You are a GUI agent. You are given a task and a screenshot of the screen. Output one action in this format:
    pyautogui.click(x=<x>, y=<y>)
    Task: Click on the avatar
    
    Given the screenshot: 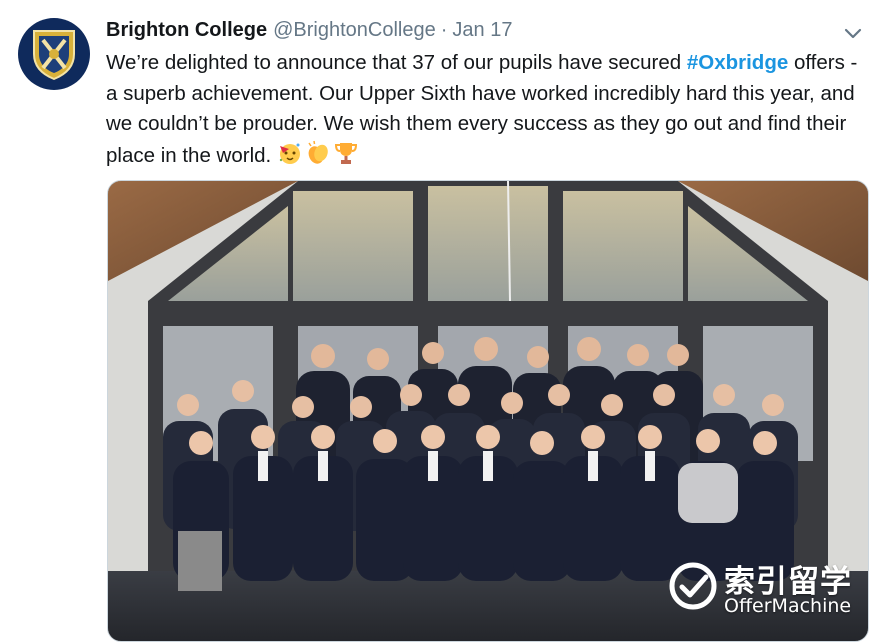 What is the action you would take?
    pyautogui.click(x=54, y=54)
    